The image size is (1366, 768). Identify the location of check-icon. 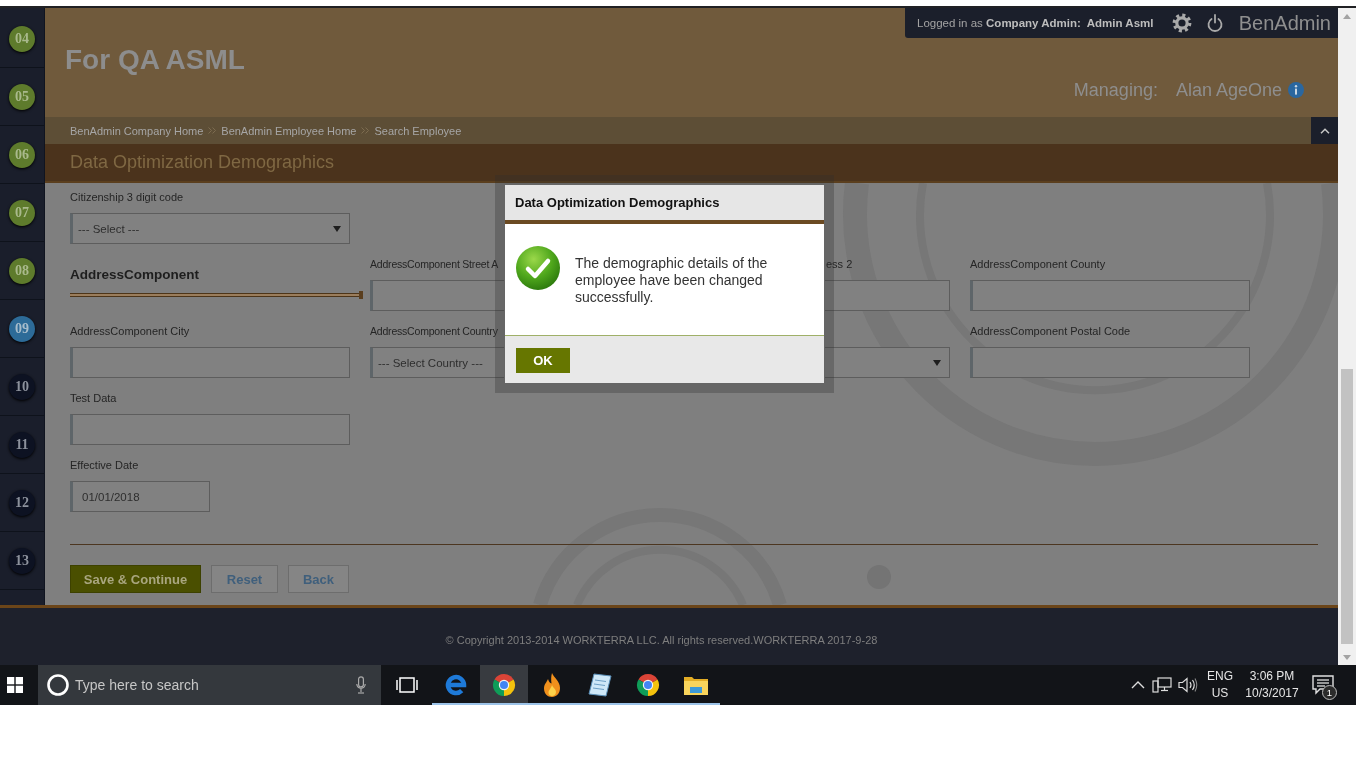
(538, 268).